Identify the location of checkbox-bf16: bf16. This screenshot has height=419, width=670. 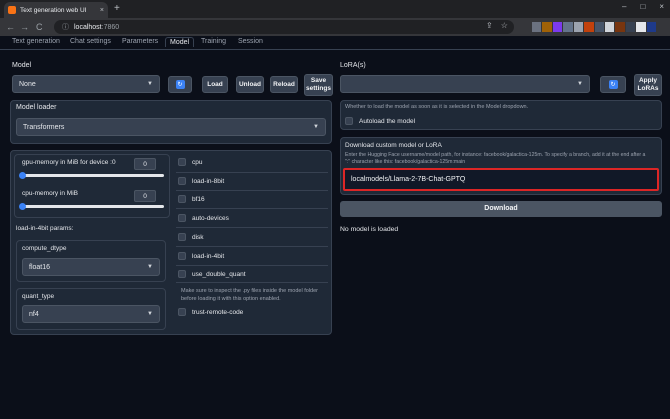
(191, 199).